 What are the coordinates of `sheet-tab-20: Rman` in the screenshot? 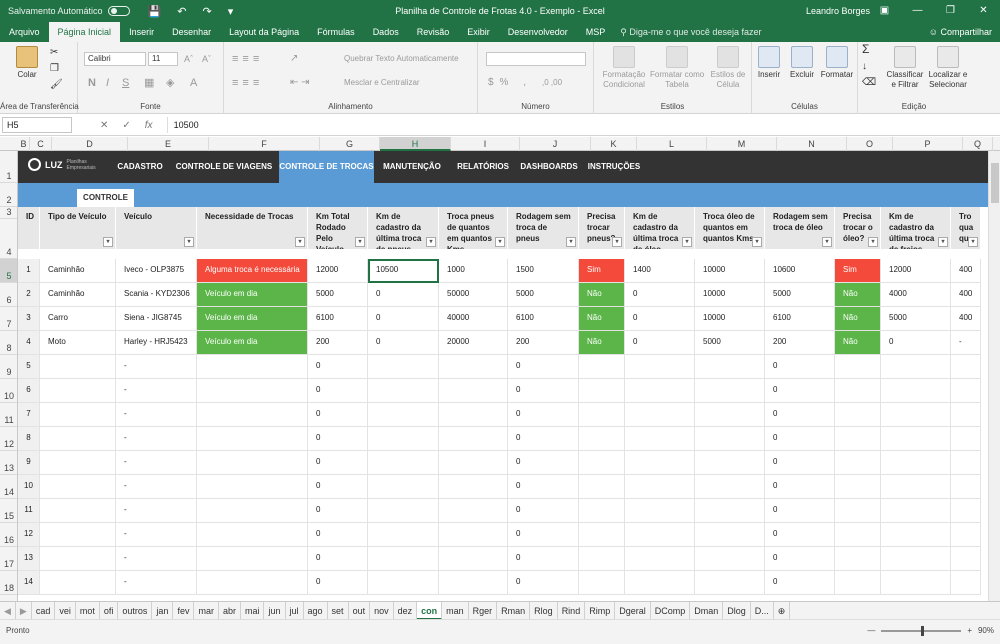 It's located at (514, 610).